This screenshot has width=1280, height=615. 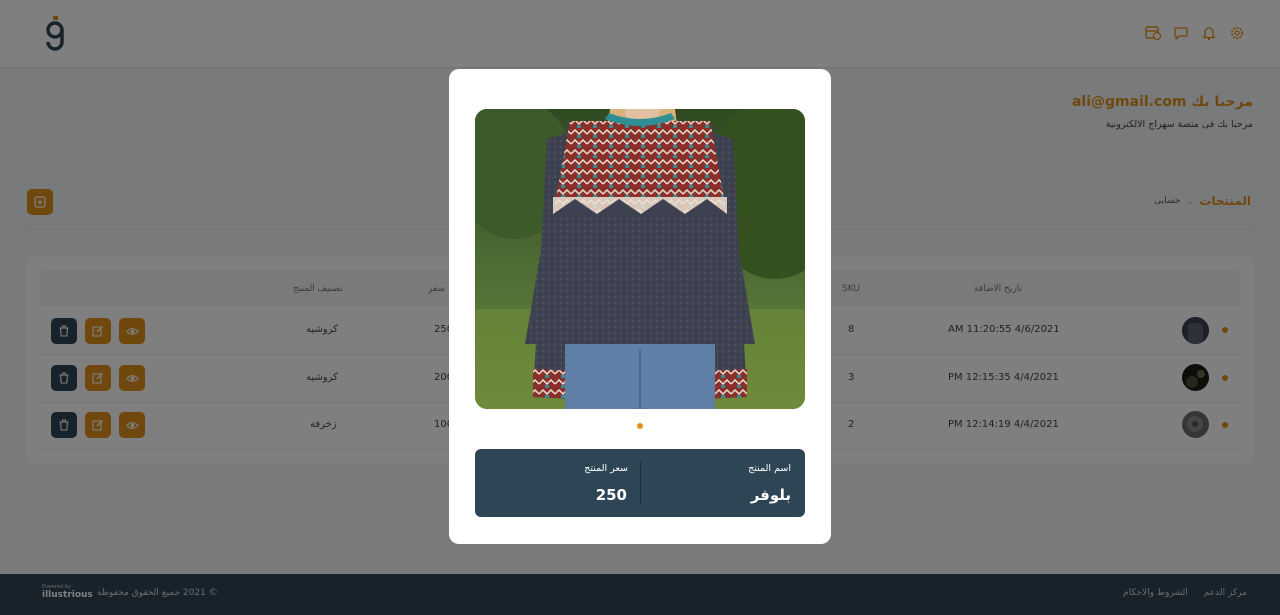 I want to click on product-price-label: سعر المنتج, so click(x=606, y=468).